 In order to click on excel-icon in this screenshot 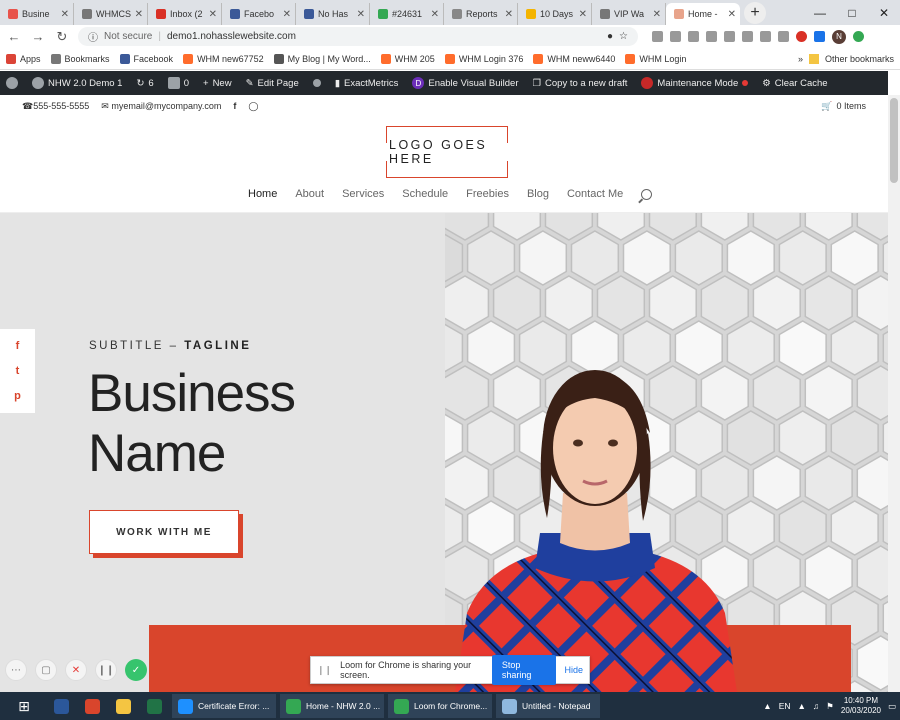, I will do `click(154, 706)`.